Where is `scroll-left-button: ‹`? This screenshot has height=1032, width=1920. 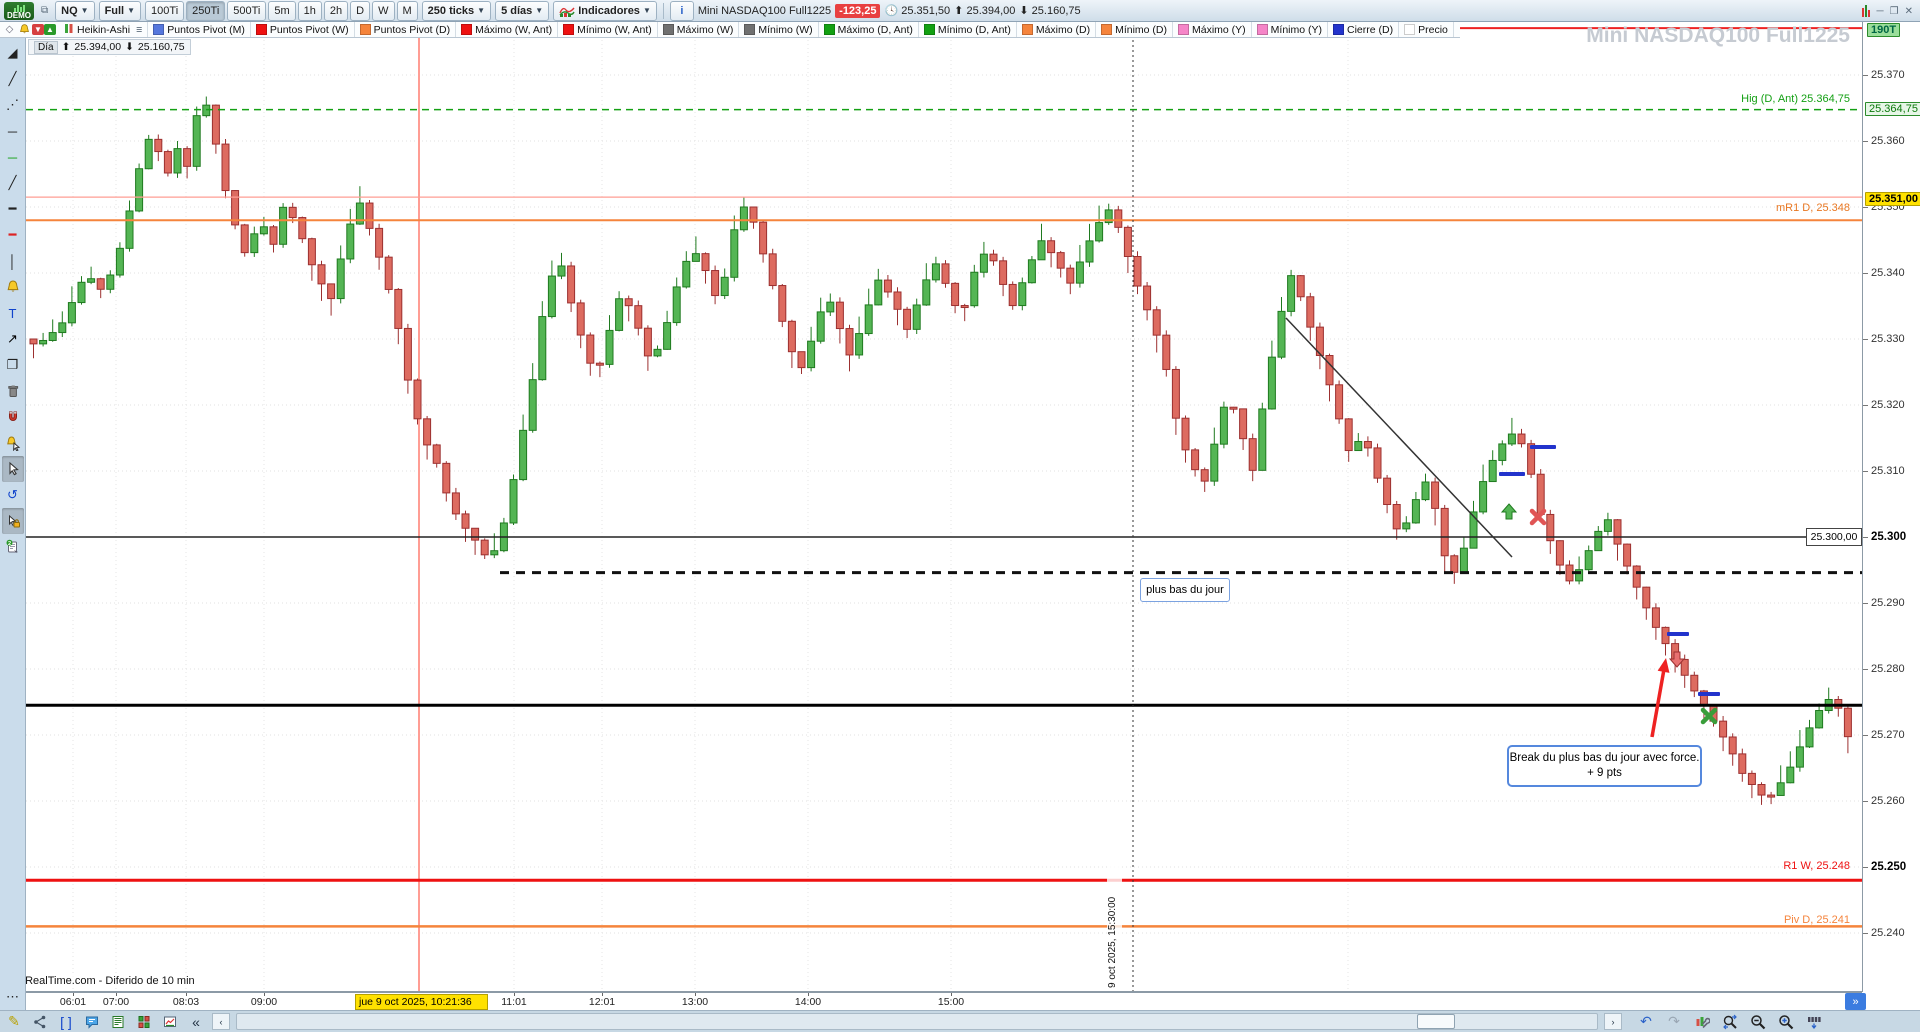
scroll-left-button: ‹ is located at coordinates (221, 1021).